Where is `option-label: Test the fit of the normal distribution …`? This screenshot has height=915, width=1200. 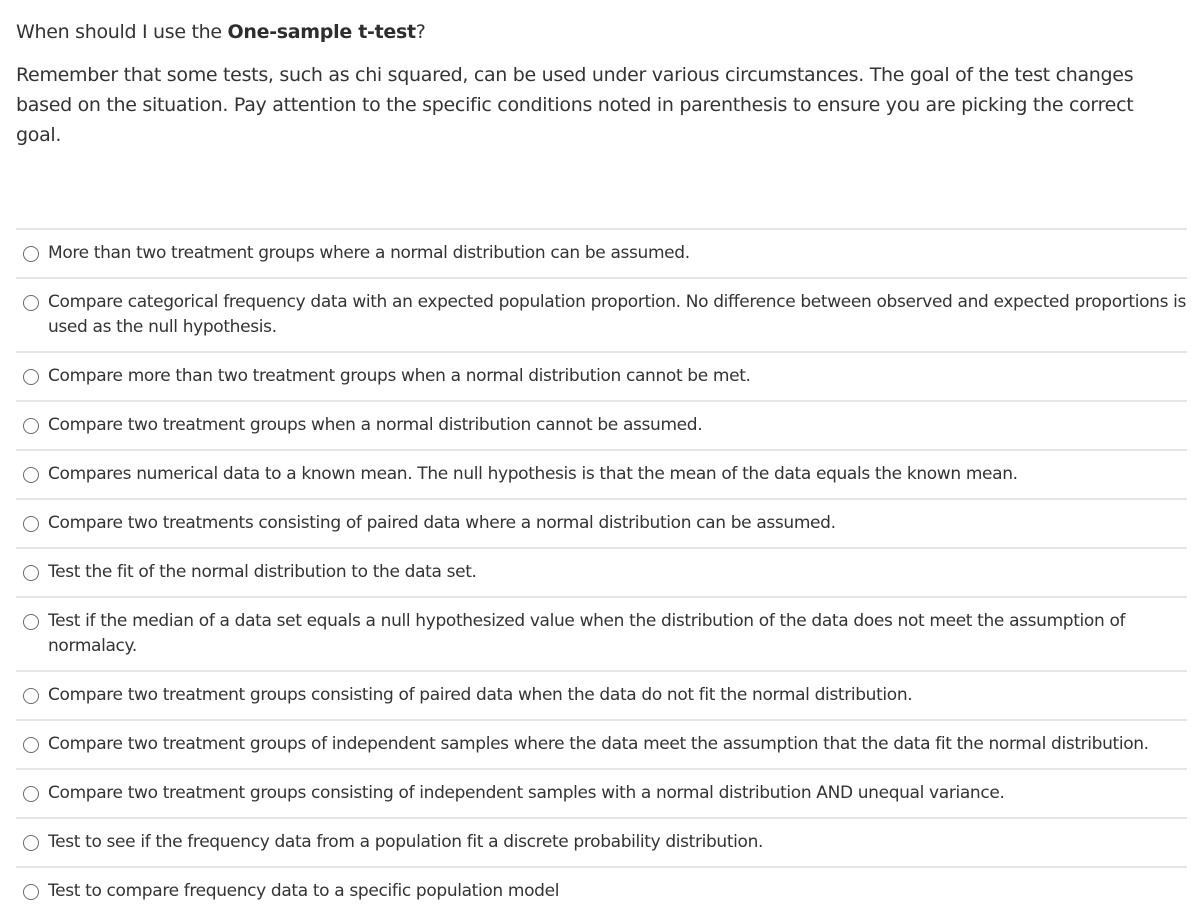
option-label: Test the fit of the normal distribution … is located at coordinates (617, 572).